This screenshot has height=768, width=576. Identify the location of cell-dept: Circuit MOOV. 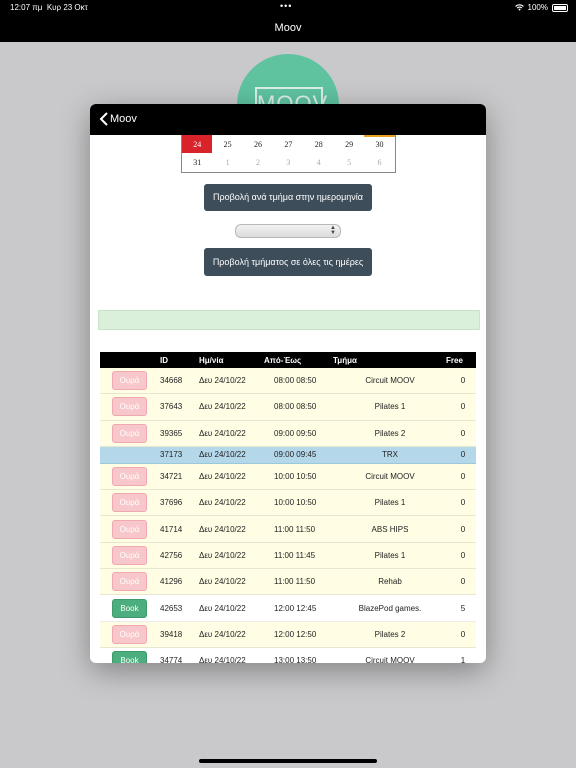
(390, 659).